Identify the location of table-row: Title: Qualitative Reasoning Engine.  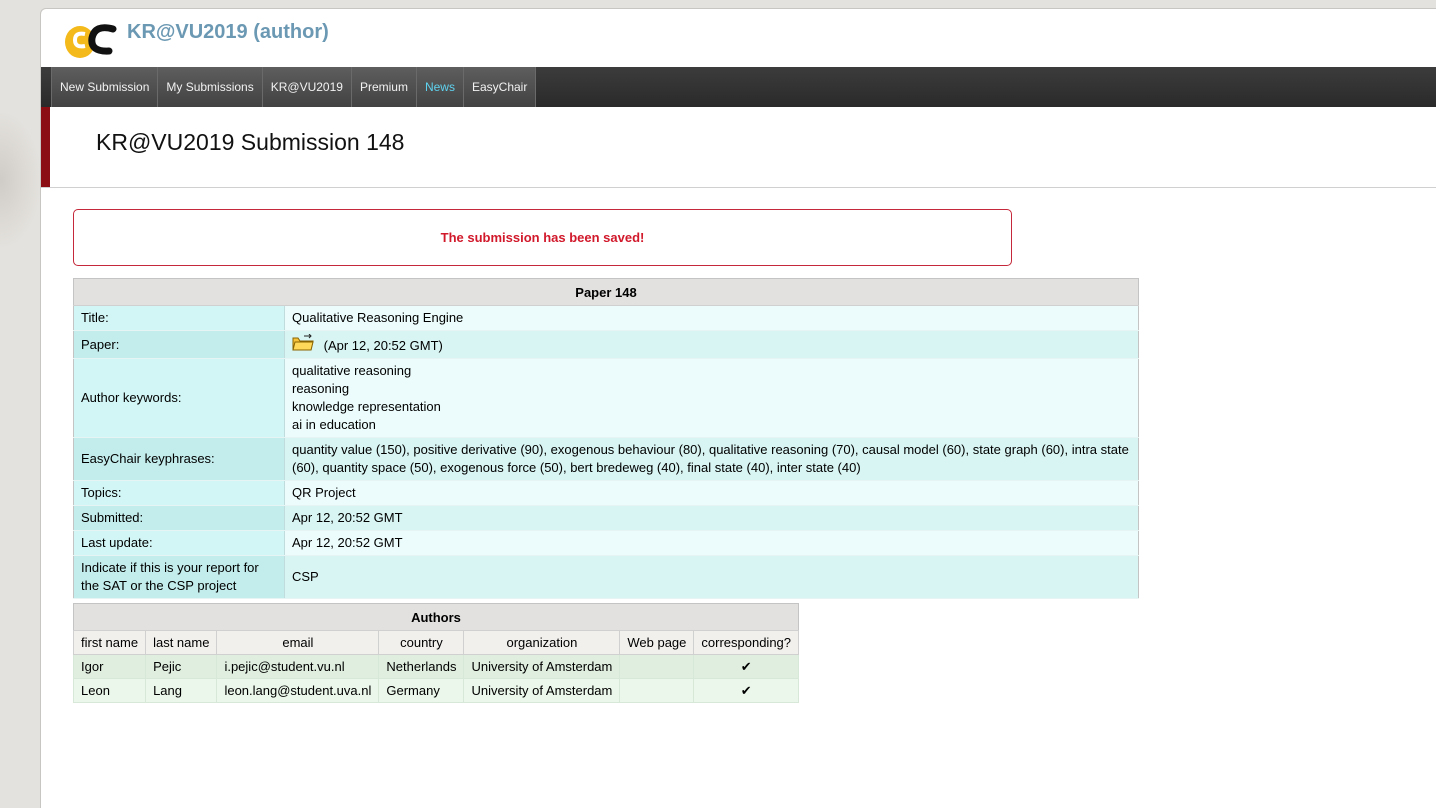
(606, 318).